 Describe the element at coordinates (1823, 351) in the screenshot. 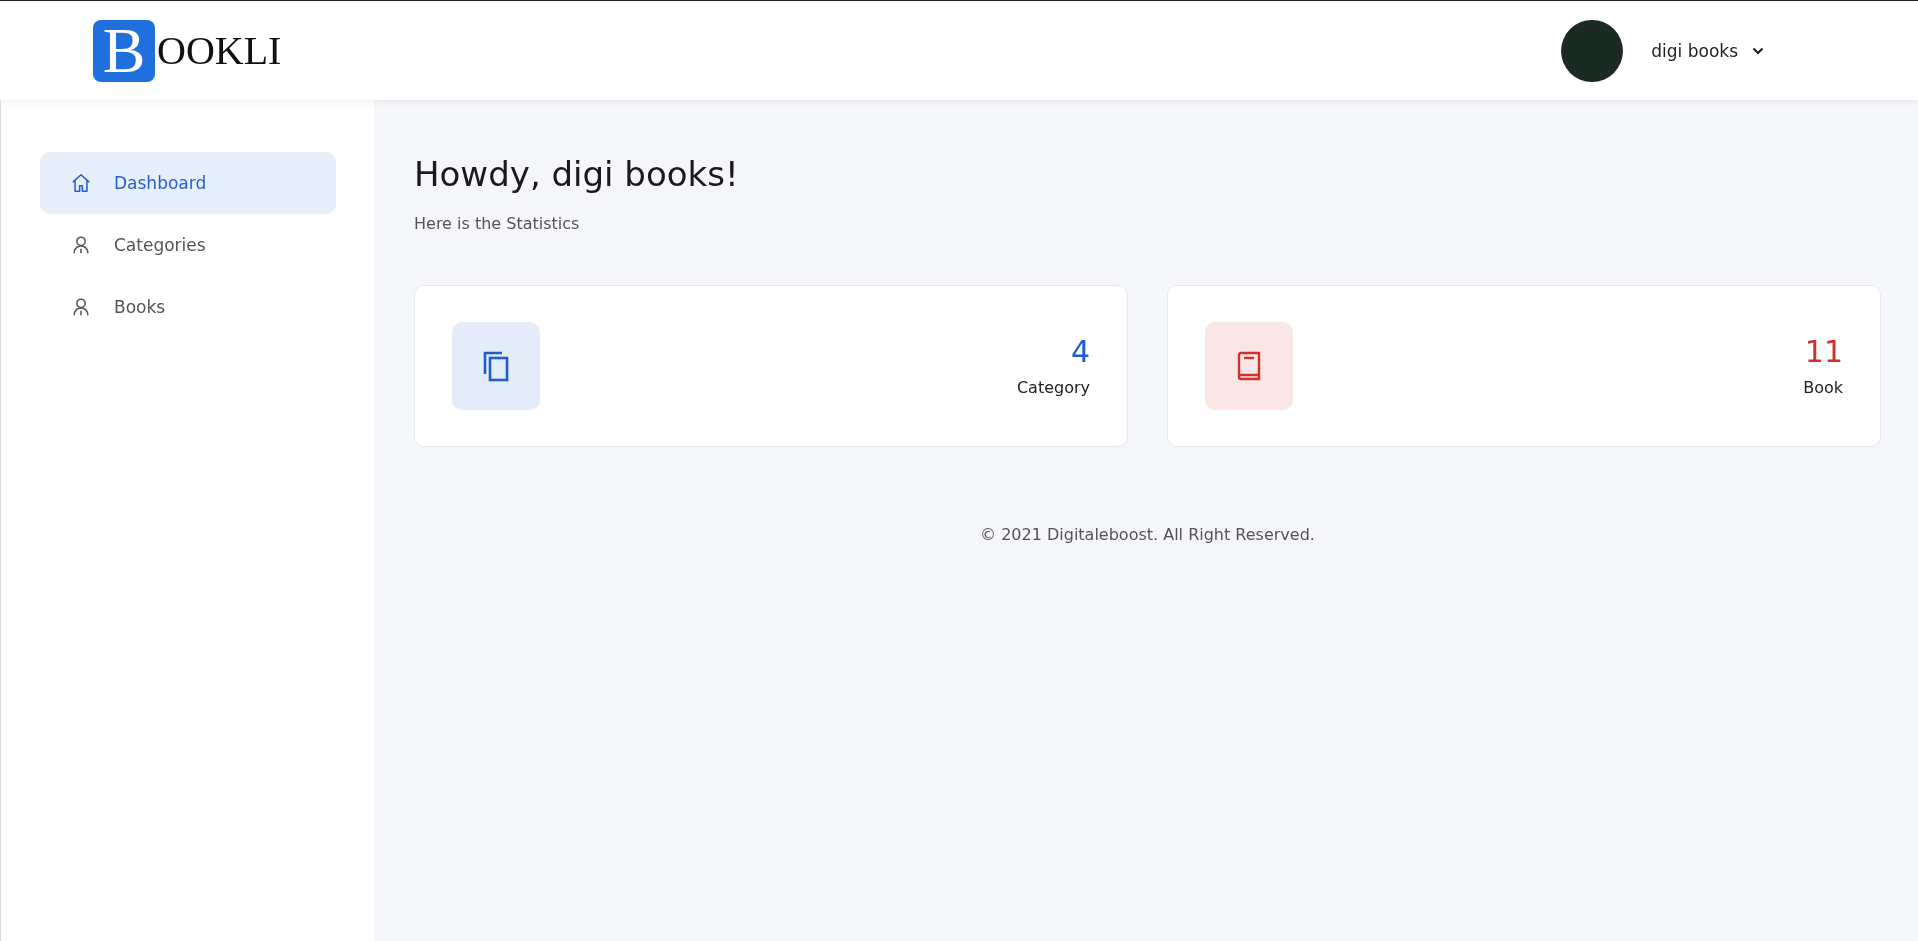

I see `stat-value: 11` at that location.